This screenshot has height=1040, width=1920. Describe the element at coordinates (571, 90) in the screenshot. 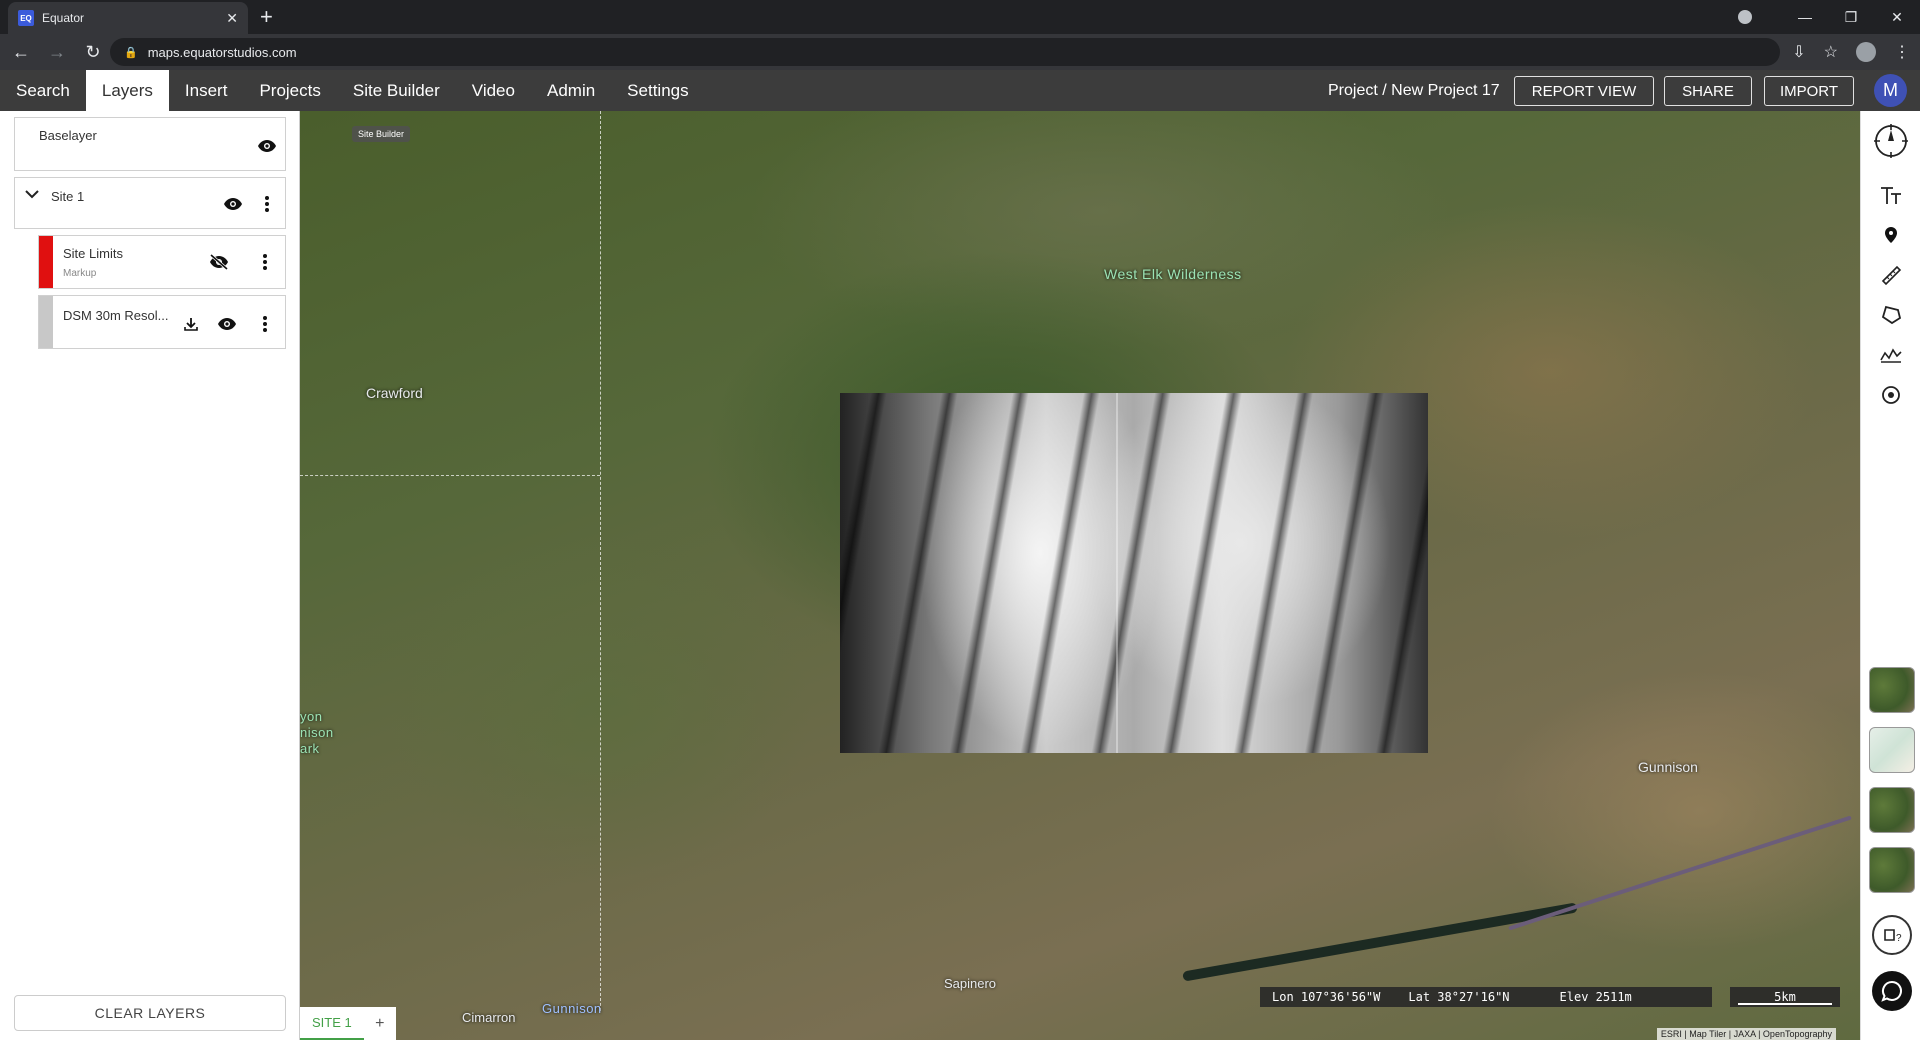

I see `nav-admin: Admin` at that location.